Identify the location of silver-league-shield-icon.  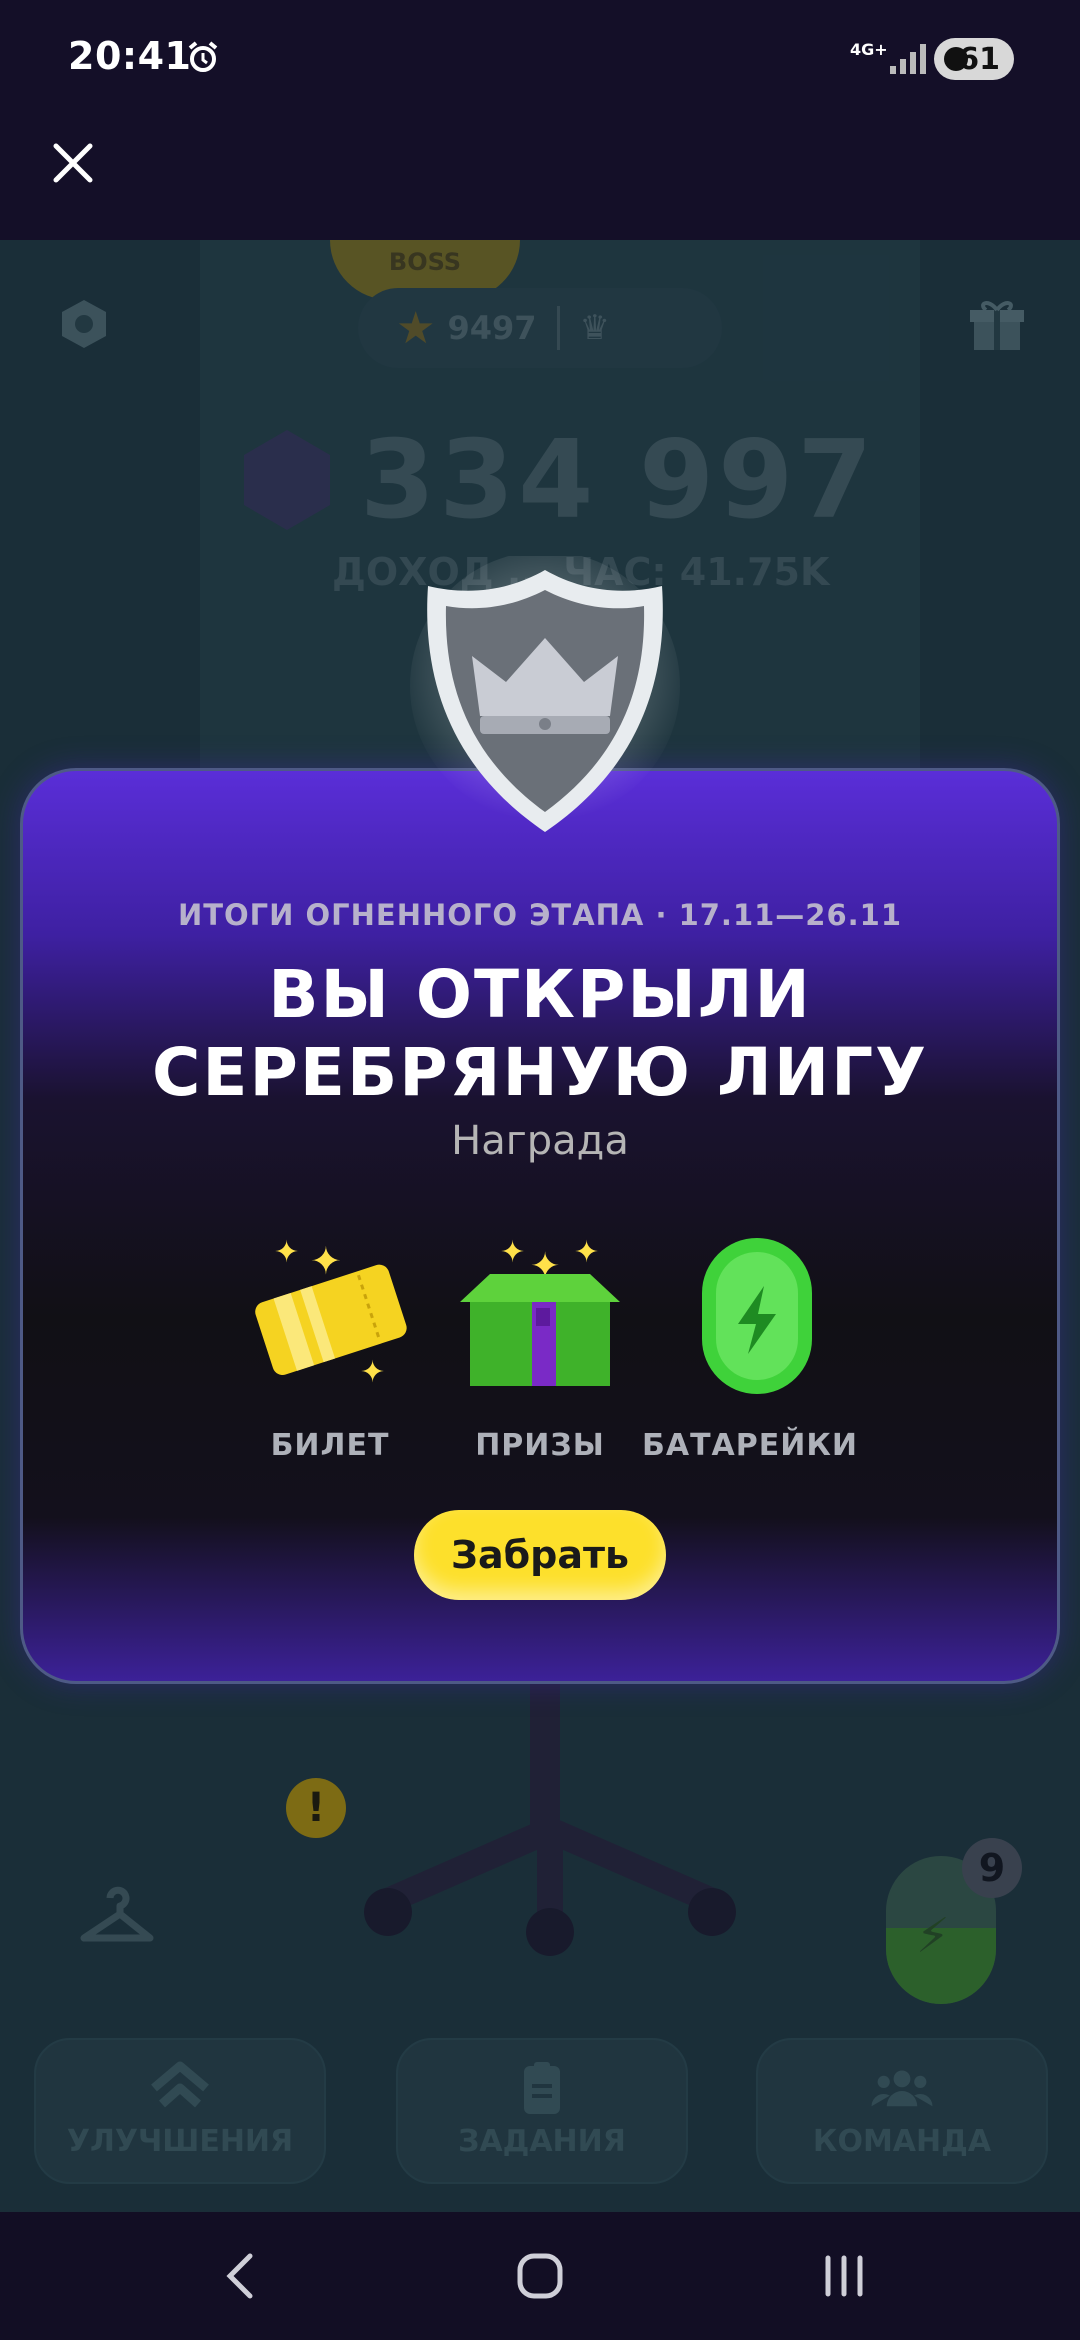
(545, 694).